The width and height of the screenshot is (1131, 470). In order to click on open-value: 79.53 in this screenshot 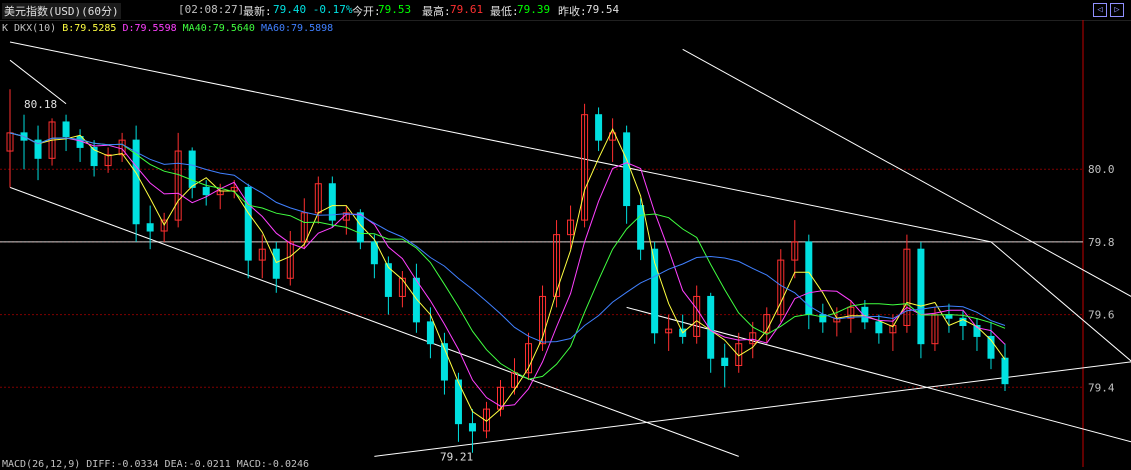, I will do `click(395, 9)`.